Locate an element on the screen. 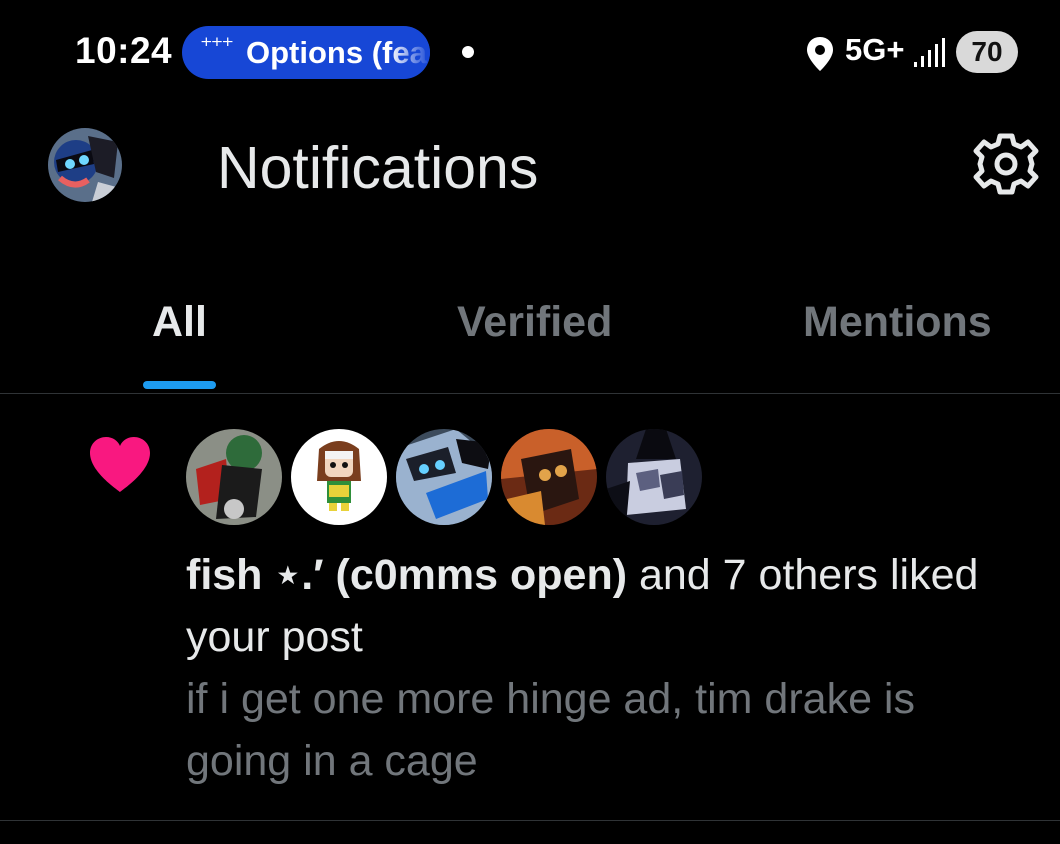 This screenshot has height=844, width=1060. location-icon is located at coordinates (820, 54).